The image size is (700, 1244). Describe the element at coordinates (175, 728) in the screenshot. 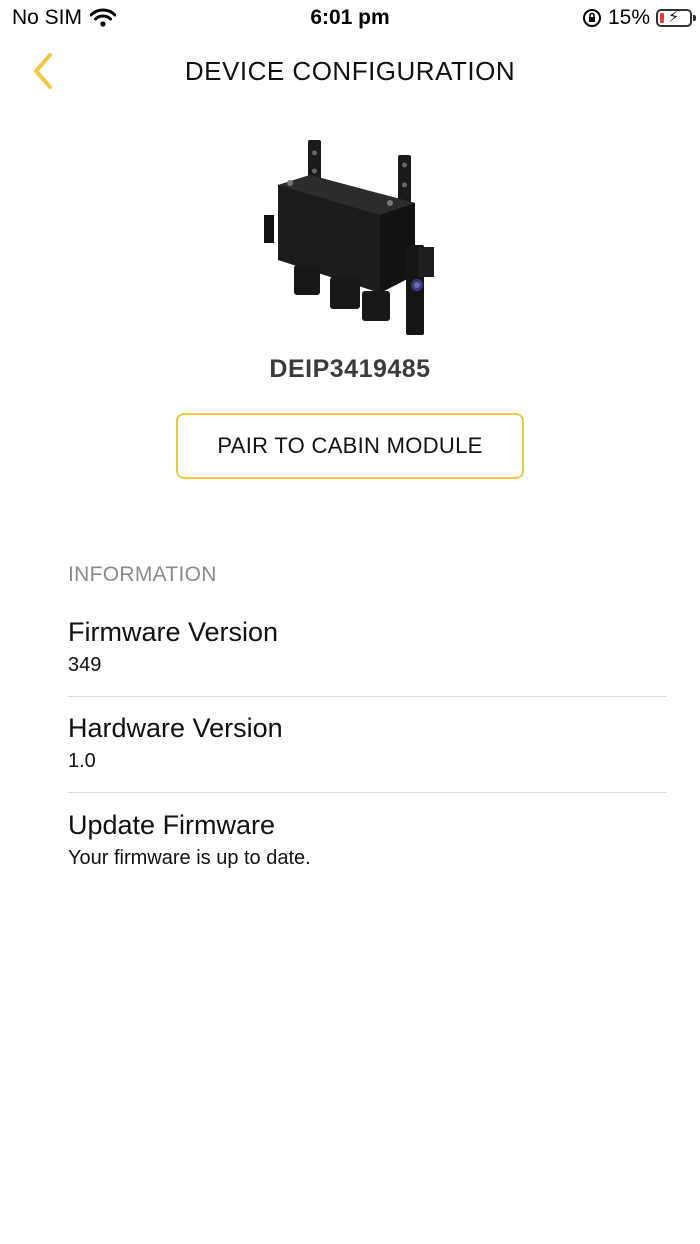

I see `row-title: Hardware Version` at that location.